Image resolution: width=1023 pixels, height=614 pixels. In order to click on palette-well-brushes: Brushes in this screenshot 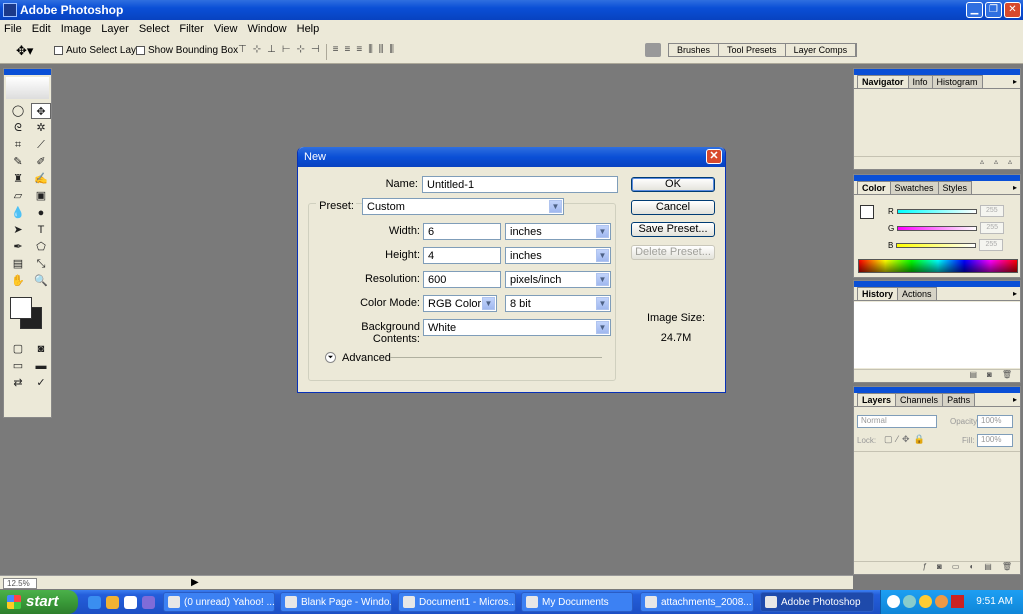, I will do `click(694, 50)`.